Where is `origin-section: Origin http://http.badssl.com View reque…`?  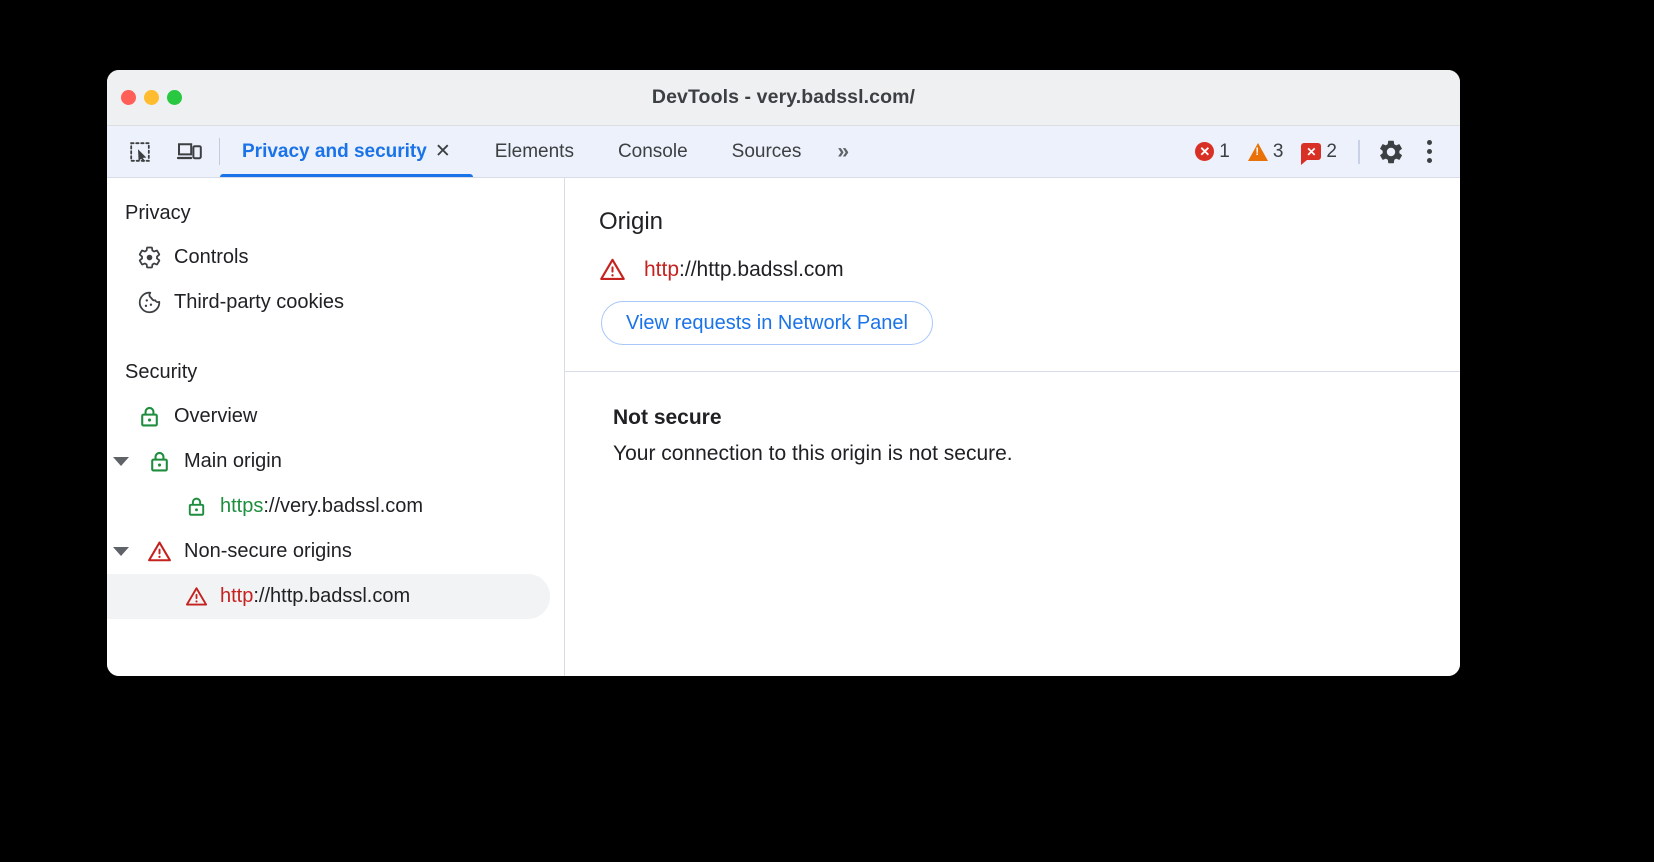
origin-section: Origin http://http.badssl.com View reque… is located at coordinates (1012, 274).